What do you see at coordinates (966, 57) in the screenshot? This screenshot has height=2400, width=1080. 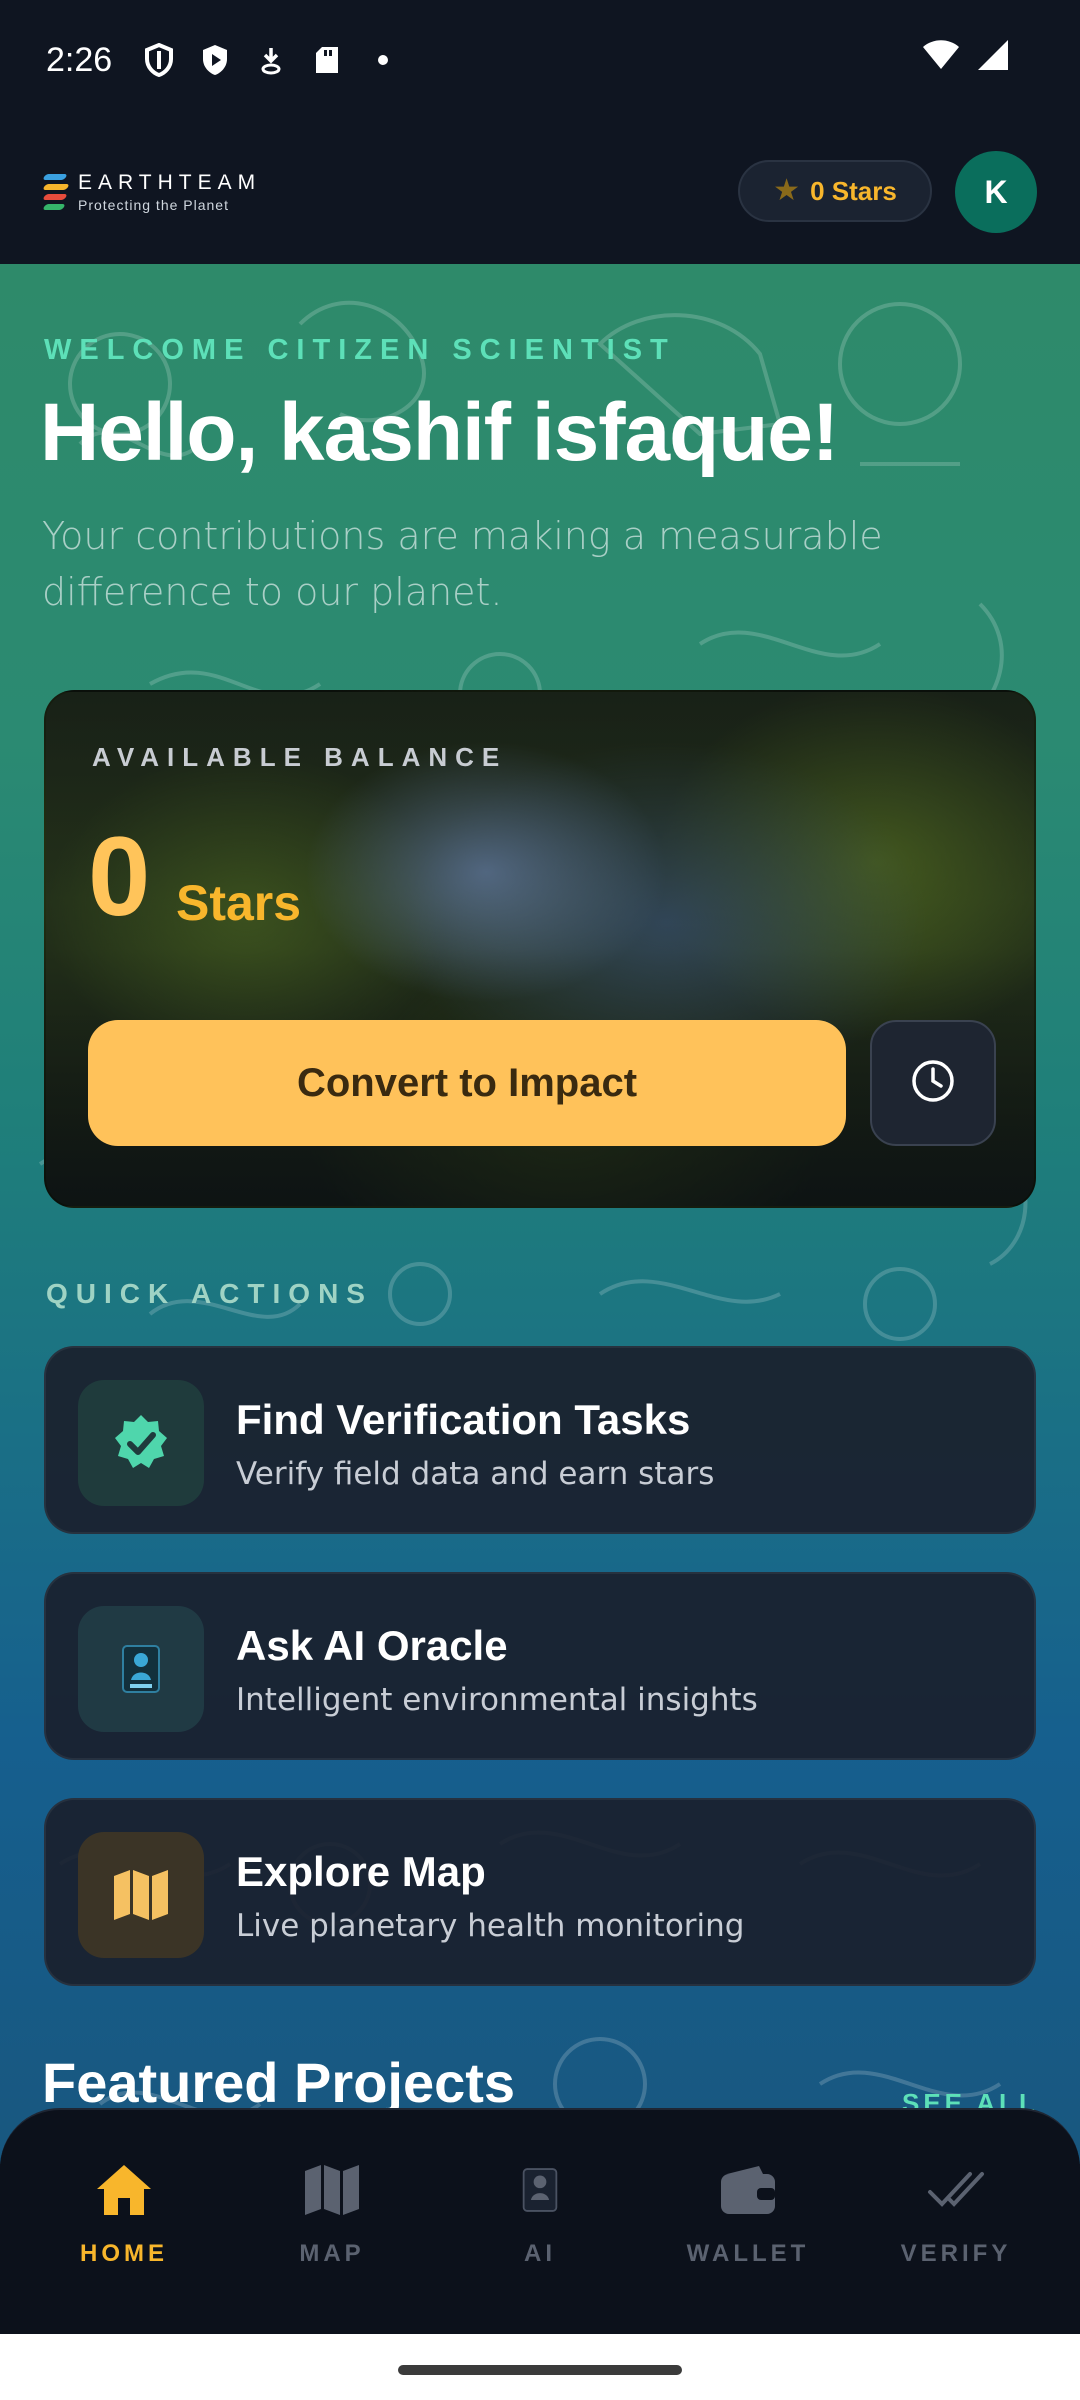 I see `status-system-icons` at bounding box center [966, 57].